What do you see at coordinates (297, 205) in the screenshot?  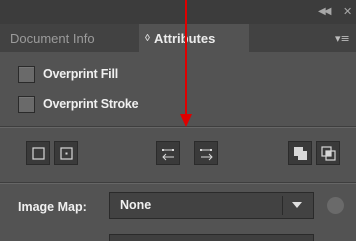 I see `chevron-down-icon` at bounding box center [297, 205].